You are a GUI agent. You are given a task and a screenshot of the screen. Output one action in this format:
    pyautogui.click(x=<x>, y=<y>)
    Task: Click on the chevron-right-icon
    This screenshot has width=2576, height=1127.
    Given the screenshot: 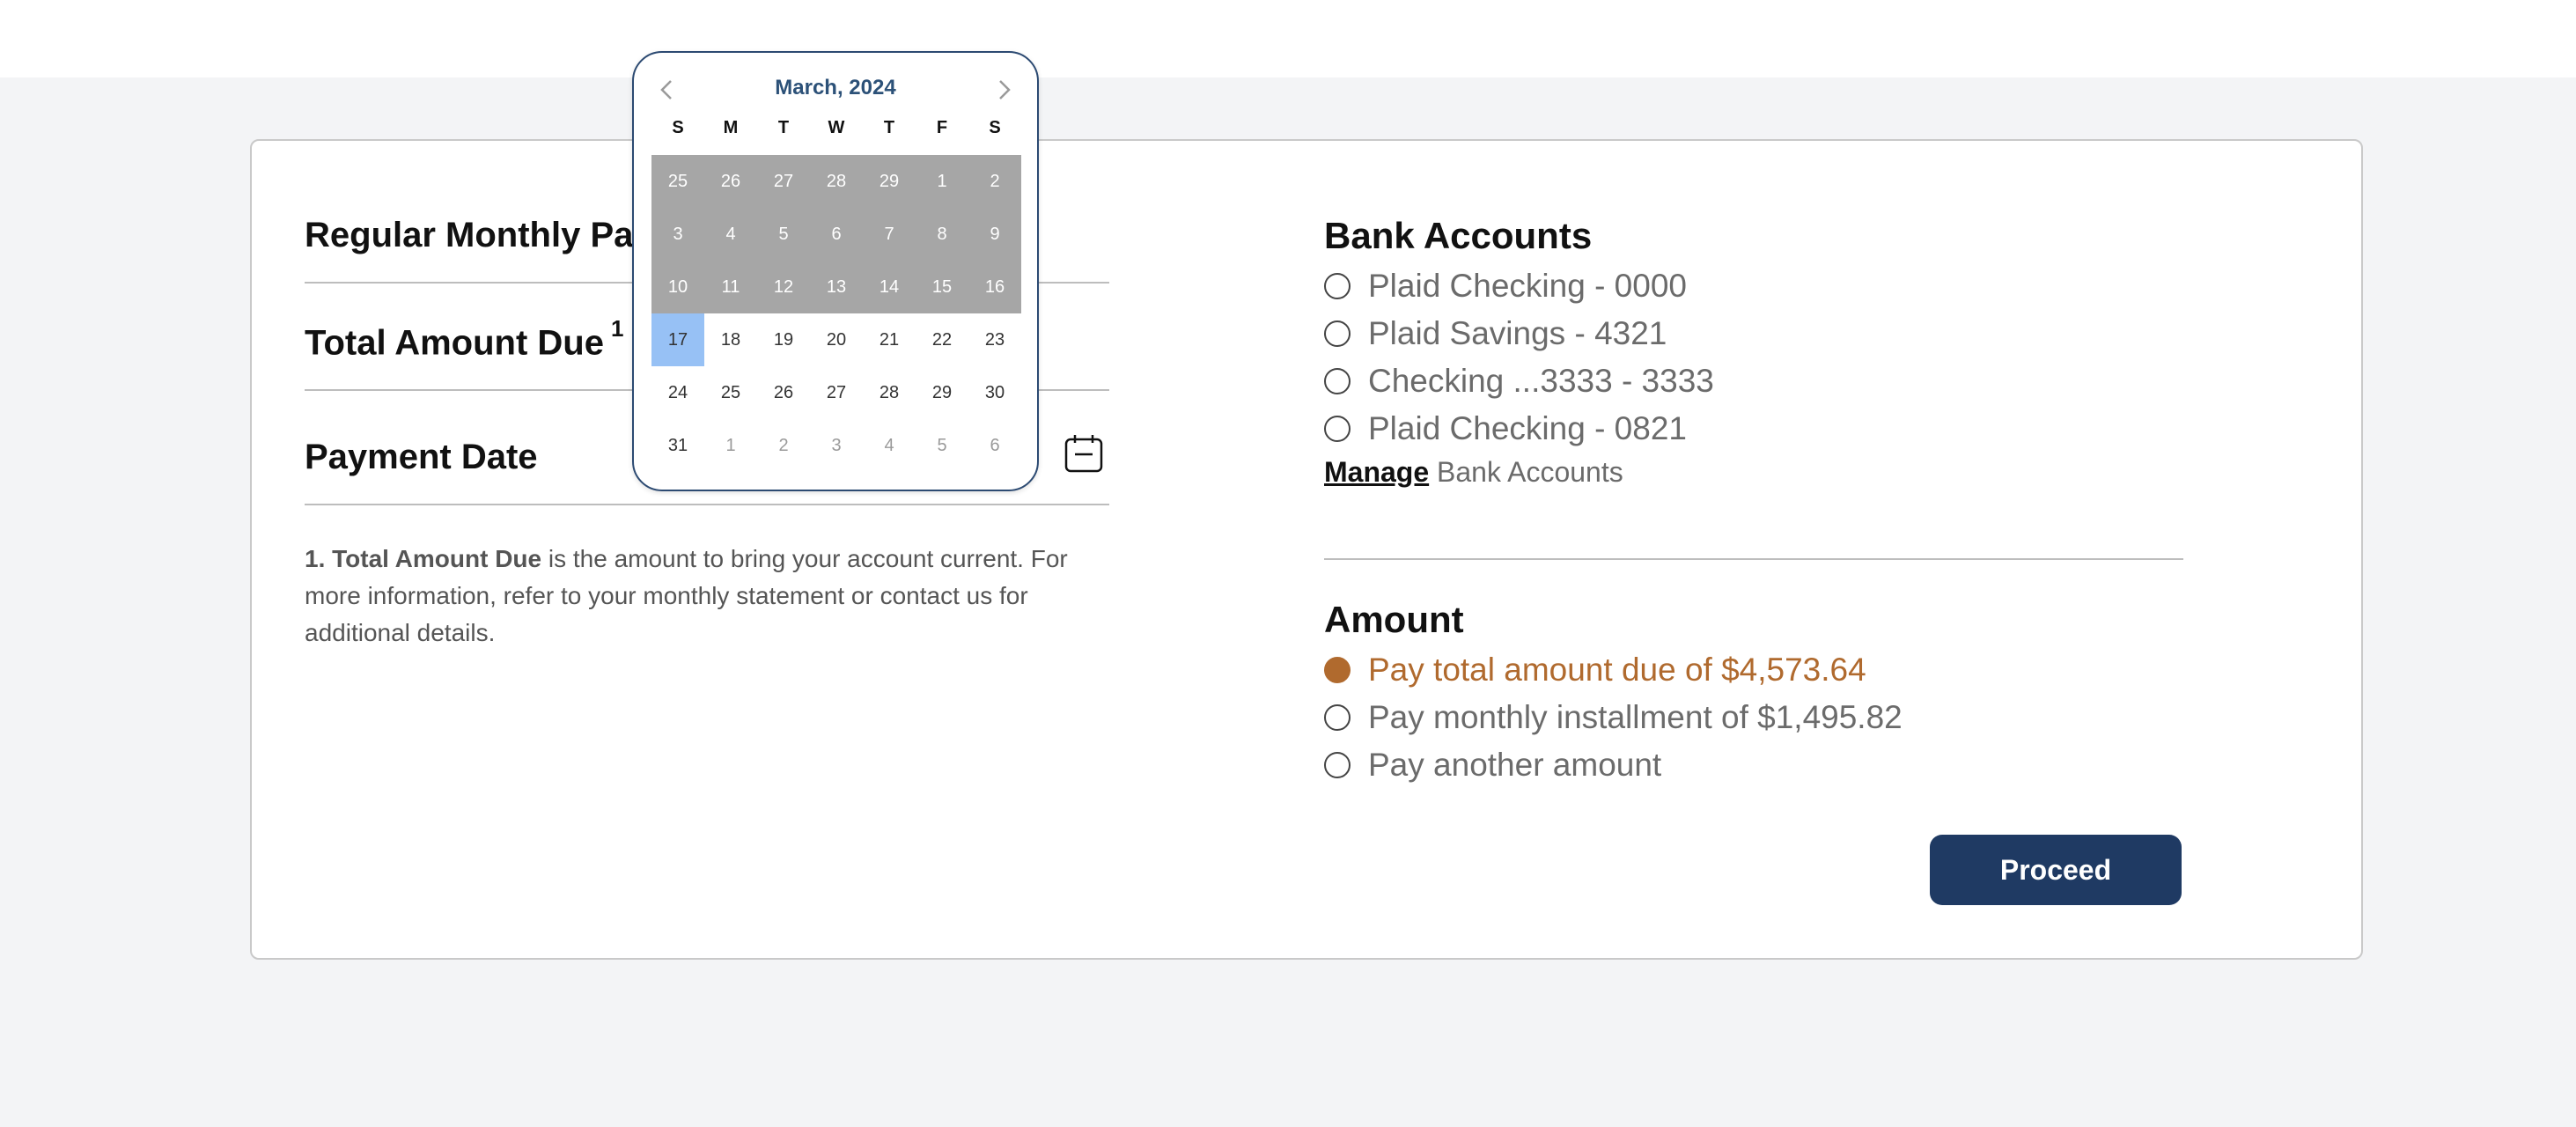 What is the action you would take?
    pyautogui.click(x=1004, y=89)
    